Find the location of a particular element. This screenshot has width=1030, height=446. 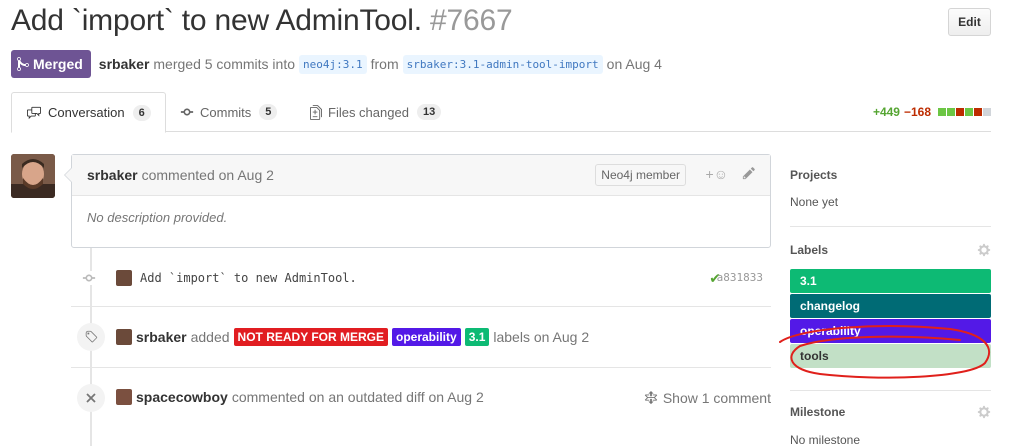

projects-value: None yet is located at coordinates (814, 202).